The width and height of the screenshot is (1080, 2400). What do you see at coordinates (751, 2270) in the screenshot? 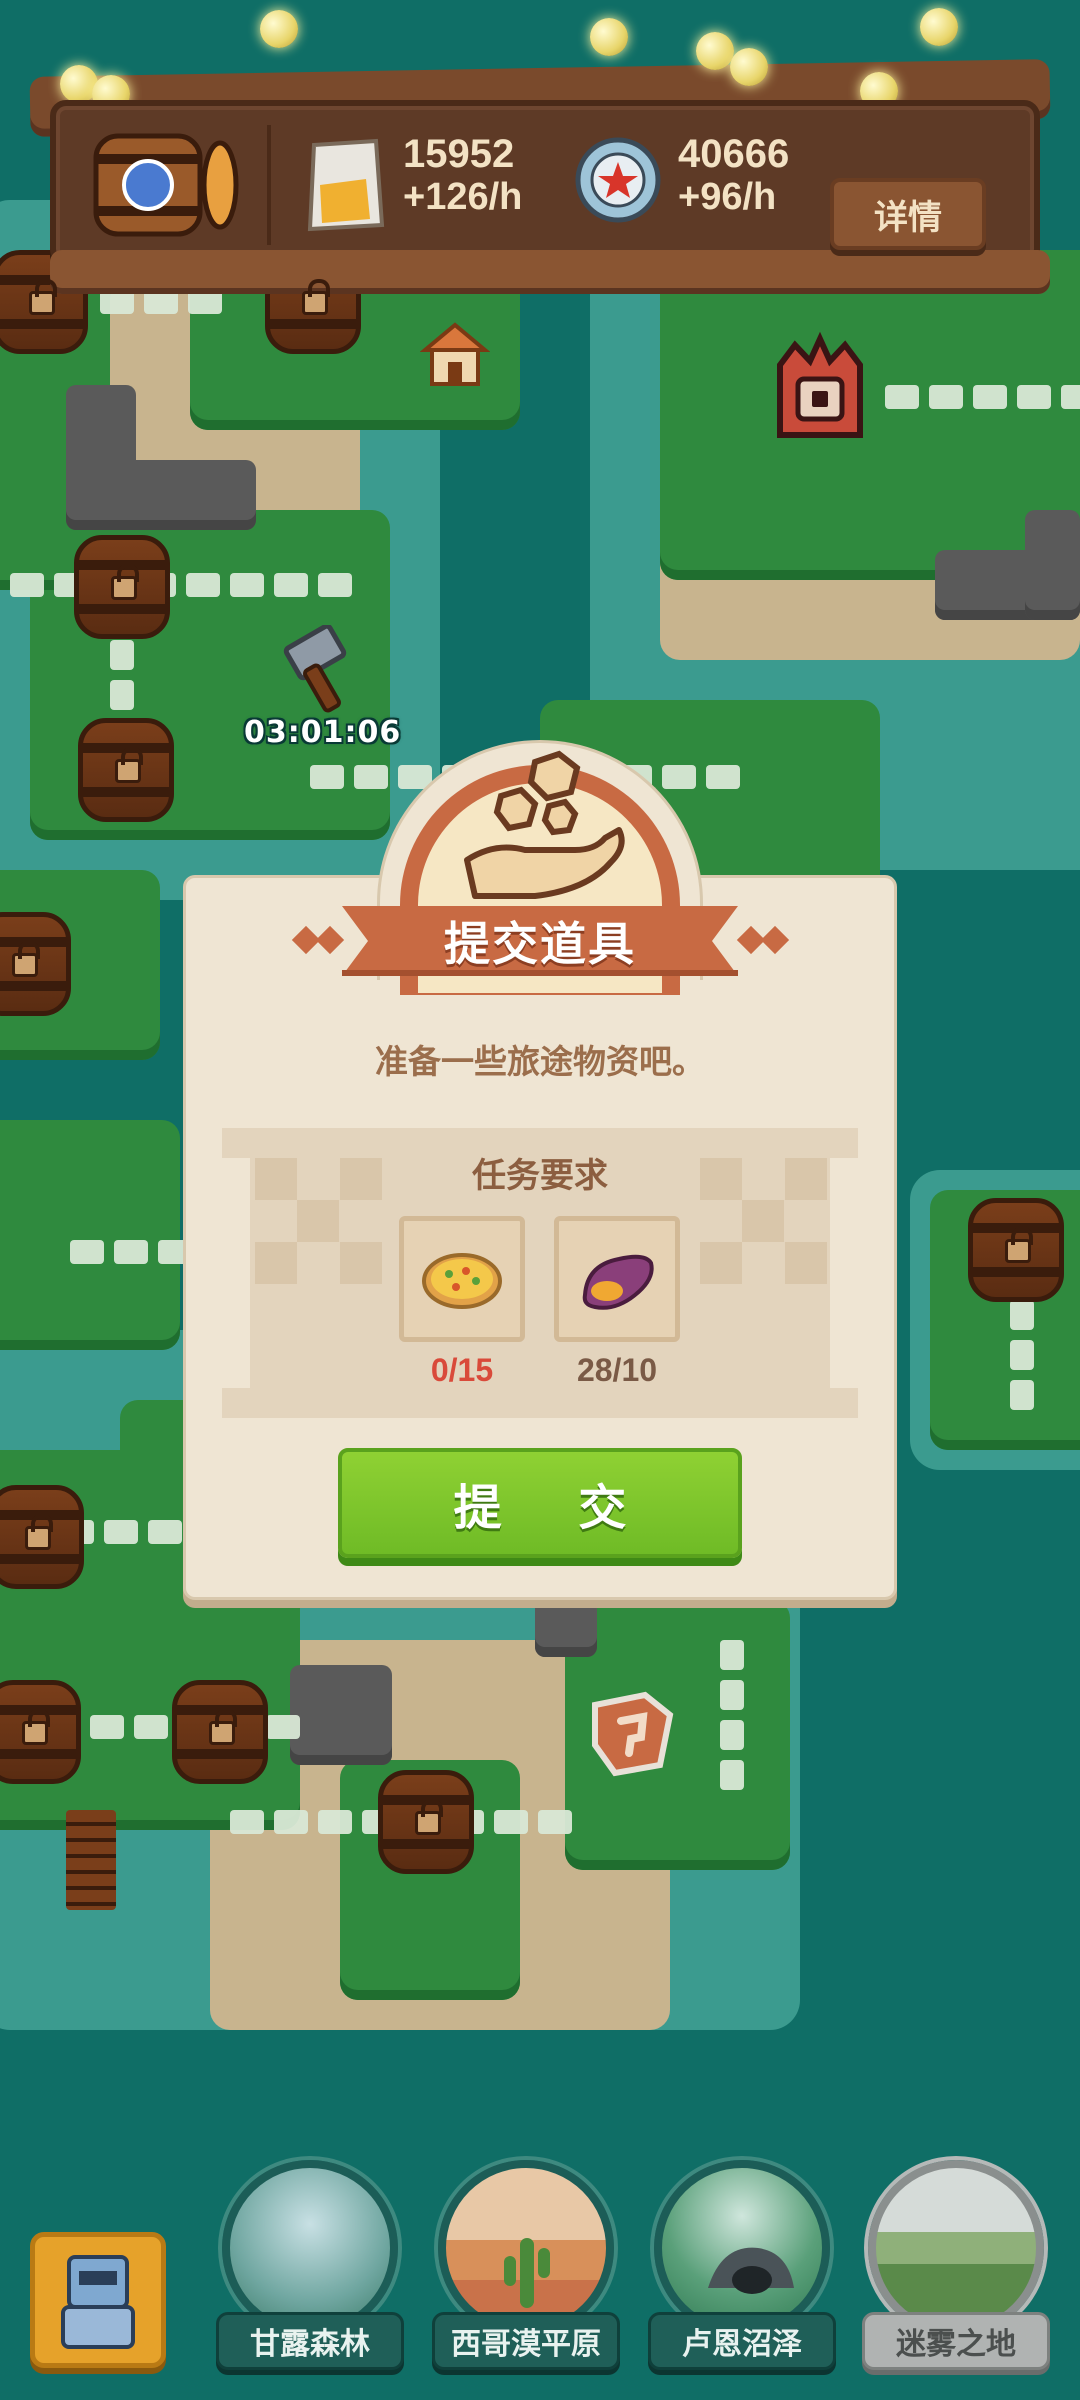
I see `cave-icon` at bounding box center [751, 2270].